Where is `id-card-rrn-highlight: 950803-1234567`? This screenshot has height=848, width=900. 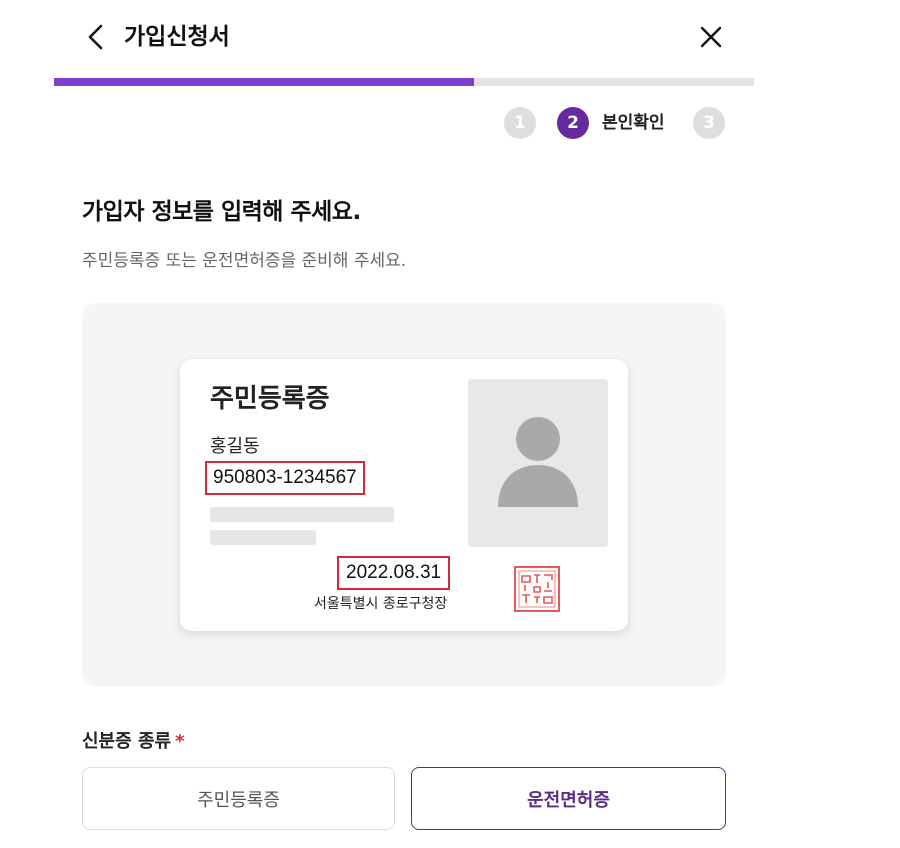 id-card-rrn-highlight: 950803-1234567 is located at coordinates (285, 478).